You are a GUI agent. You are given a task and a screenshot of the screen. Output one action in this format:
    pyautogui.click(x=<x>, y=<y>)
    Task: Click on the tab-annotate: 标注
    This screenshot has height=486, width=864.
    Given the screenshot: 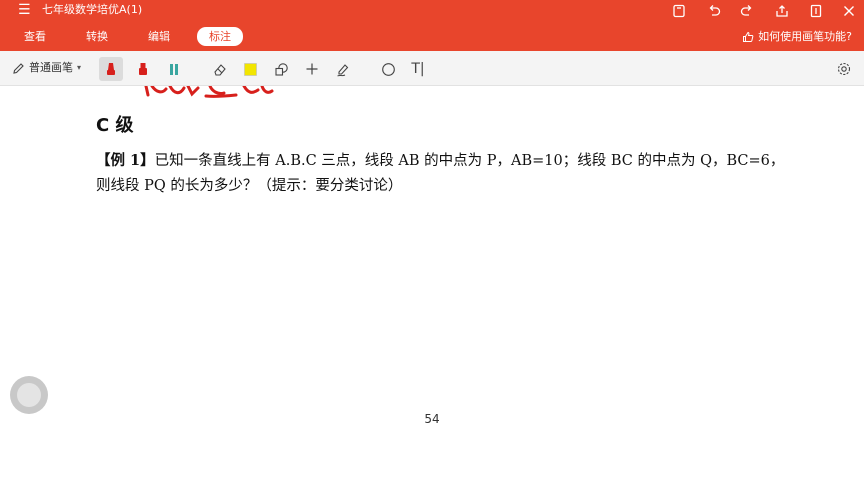 What is the action you would take?
    pyautogui.click(x=220, y=36)
    